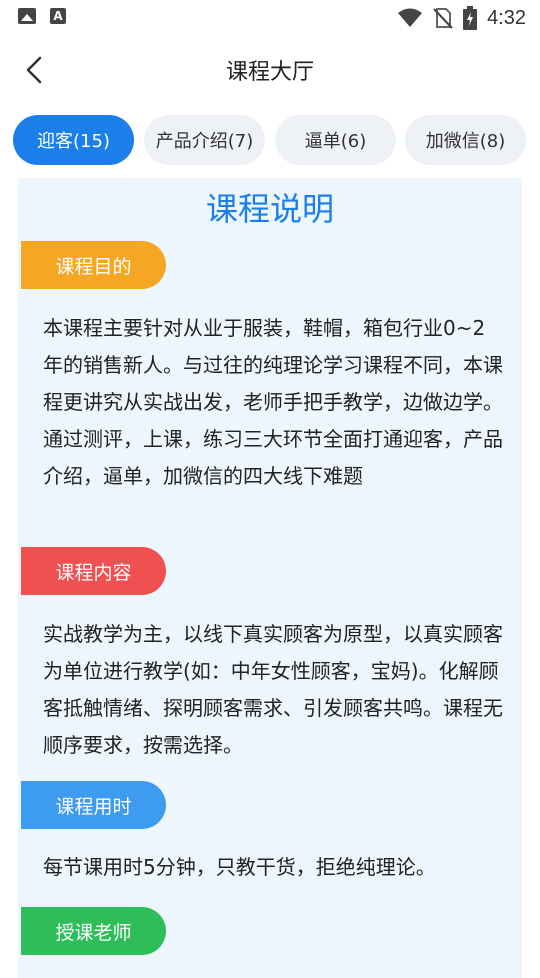 The image size is (540, 978). Describe the element at coordinates (239, 867) in the screenshot. I see `section-text-duration: 每节课用时5分钟，只教干货，拒绝纯理论。` at that location.